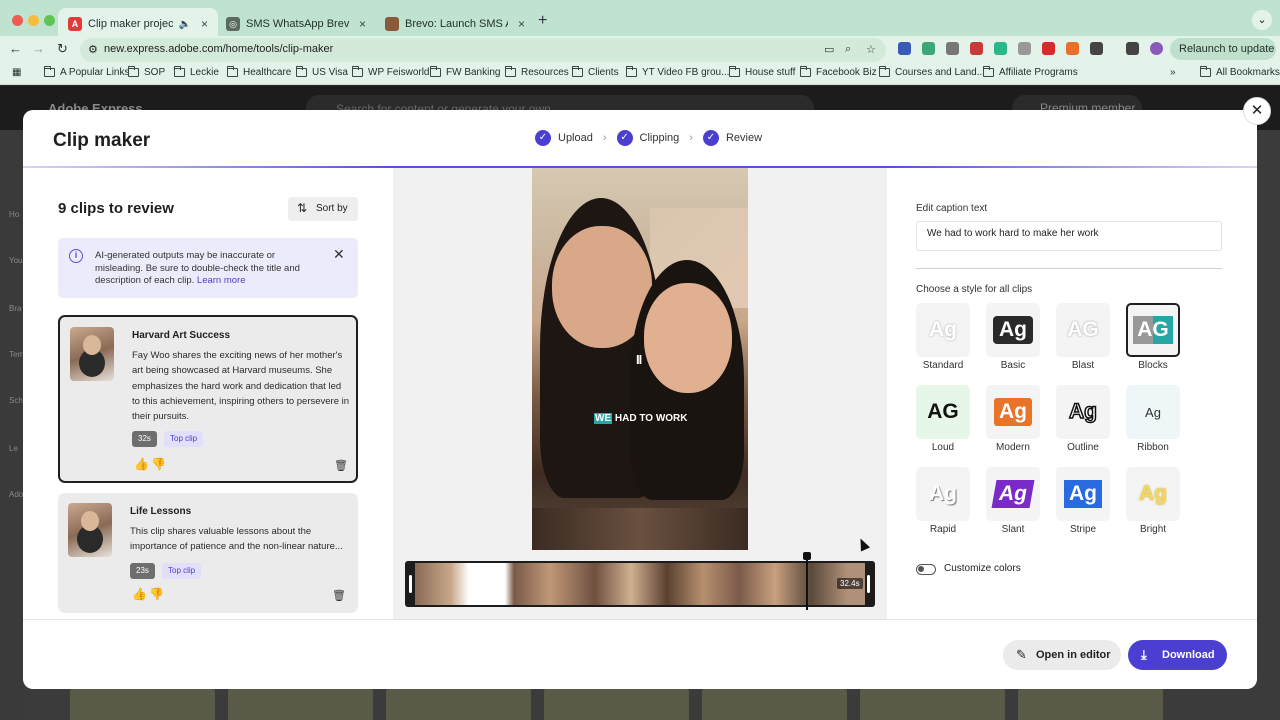 The height and width of the screenshot is (720, 1280). Describe the element at coordinates (321, 72) in the screenshot. I see `bookmark-folder: US Visa` at that location.